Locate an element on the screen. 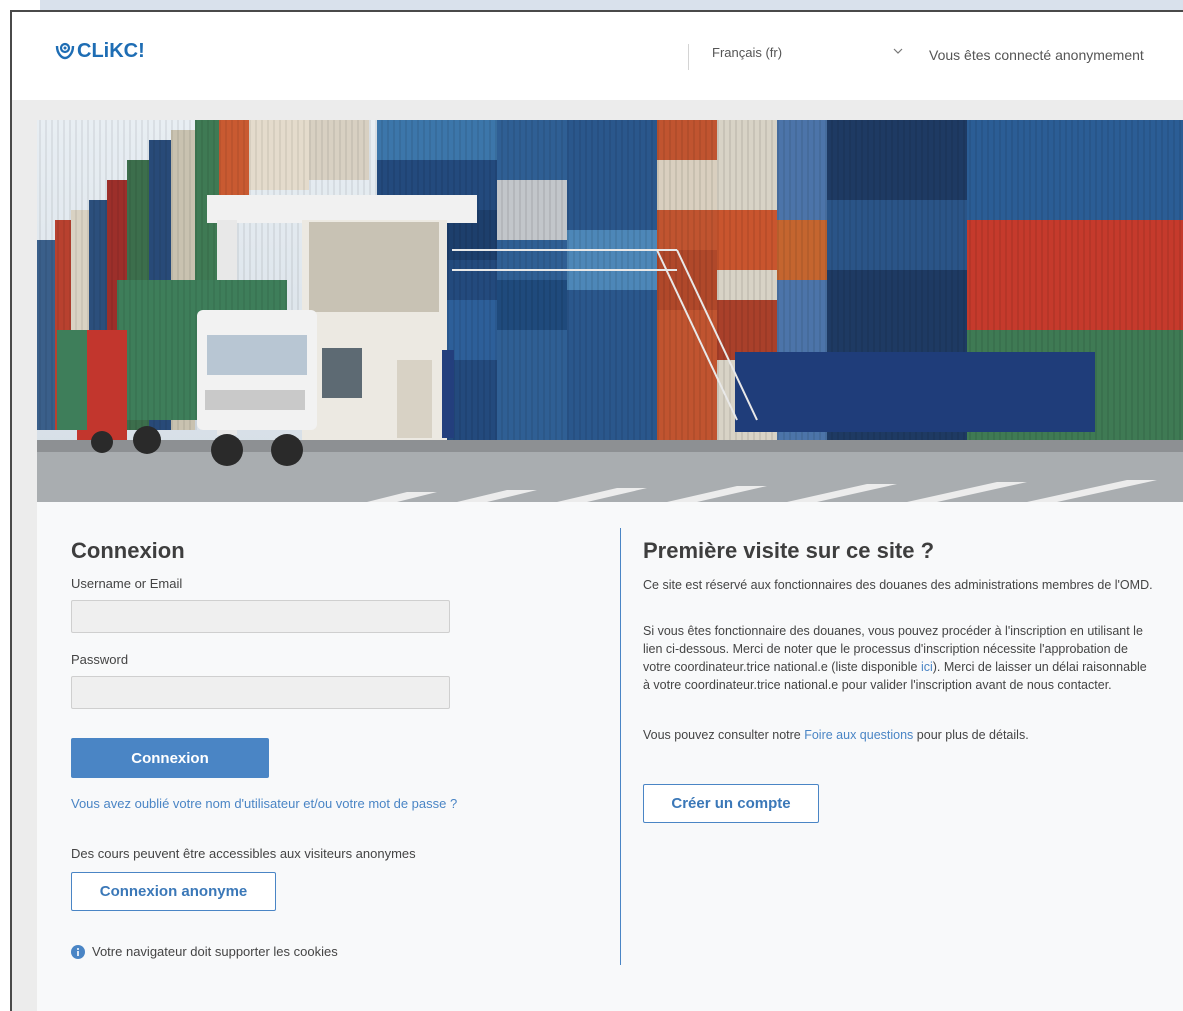  language-dropdown: Français (fr) is located at coordinates (812, 54).